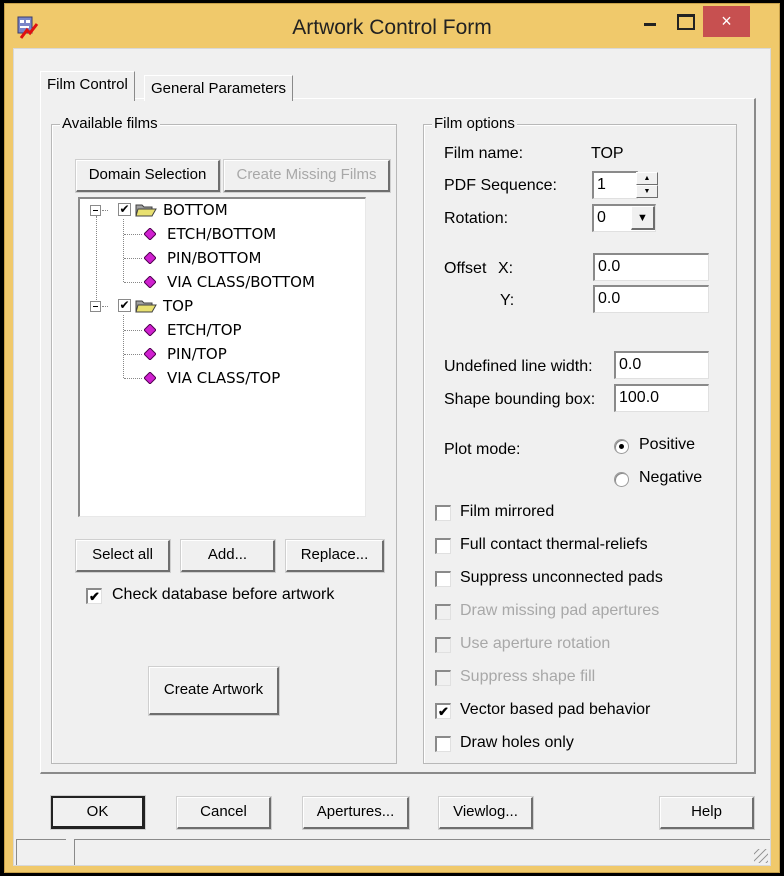 This screenshot has height=876, width=784. I want to click on pdf-sequence-label: PDF Sequence:, so click(500, 185).